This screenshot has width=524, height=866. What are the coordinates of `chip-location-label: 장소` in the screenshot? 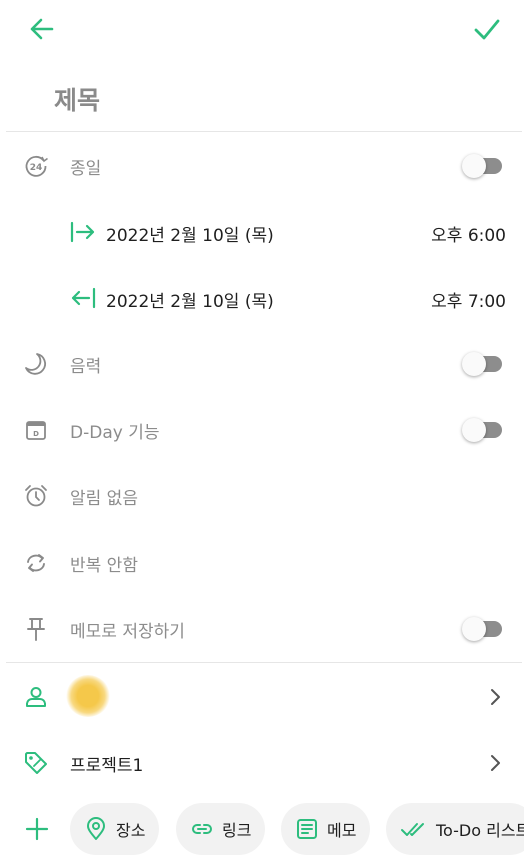 It's located at (131, 830).